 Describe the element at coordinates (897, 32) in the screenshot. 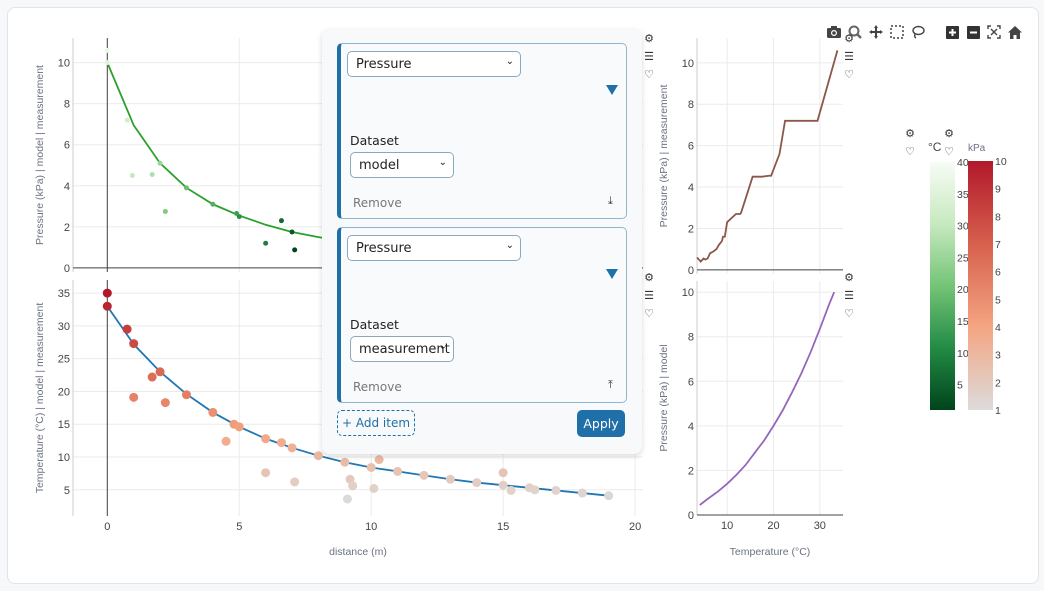

I see `box-select-icon` at that location.